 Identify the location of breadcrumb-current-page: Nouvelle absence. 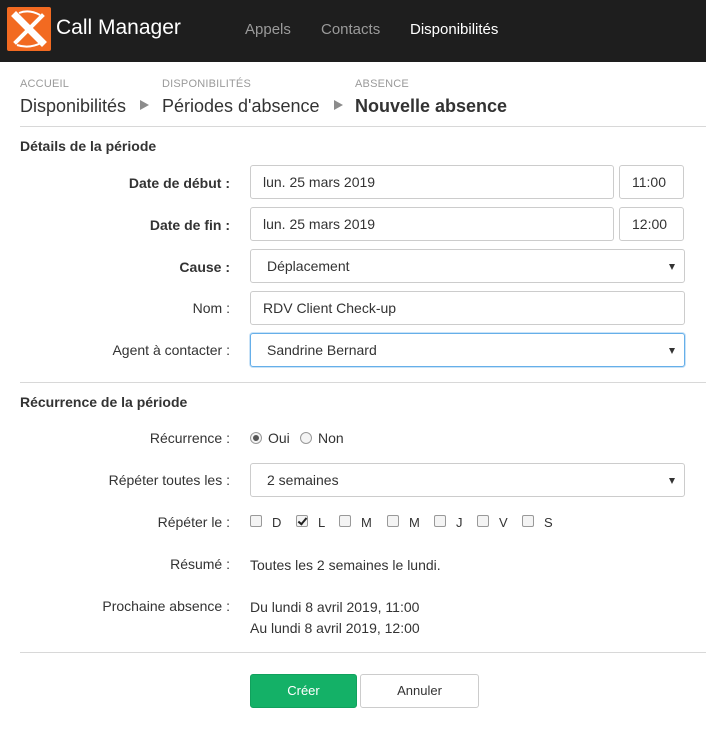
(431, 106).